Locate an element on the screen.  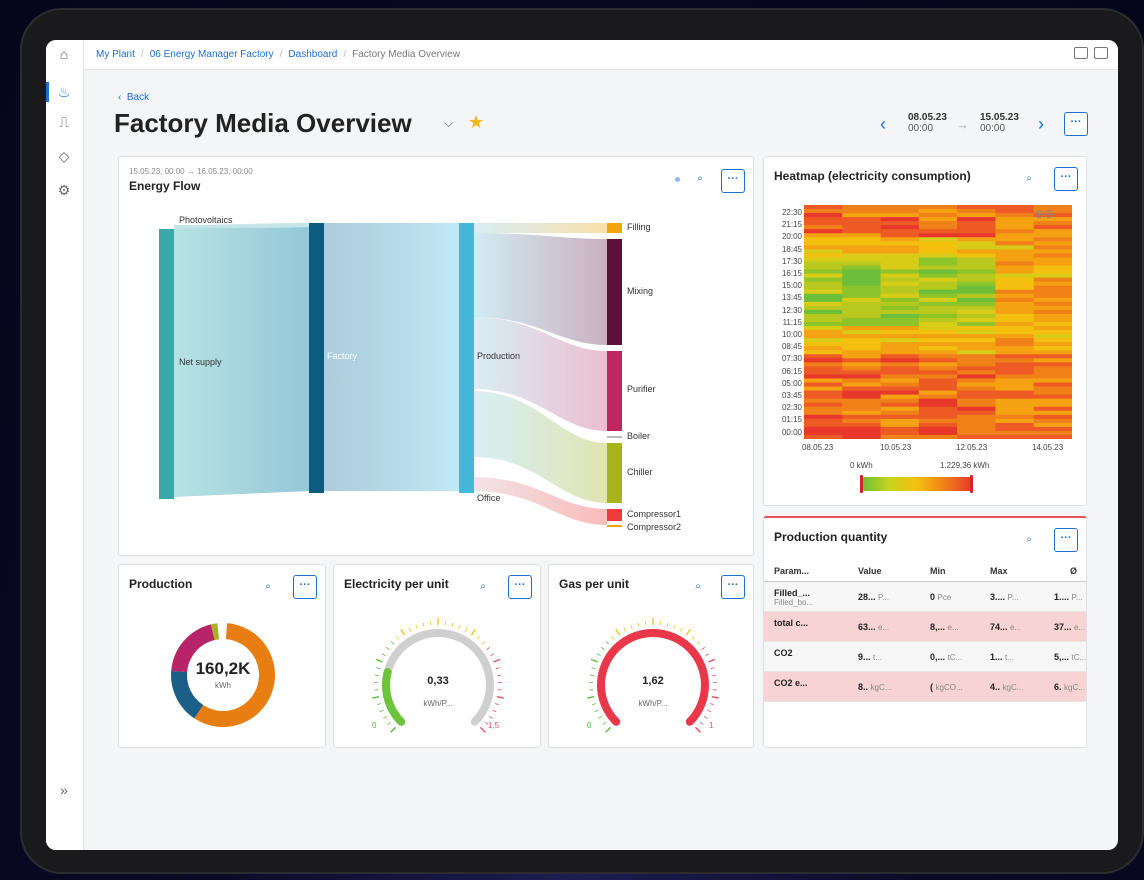
legend-max-handle is located at coordinates (971, 484).